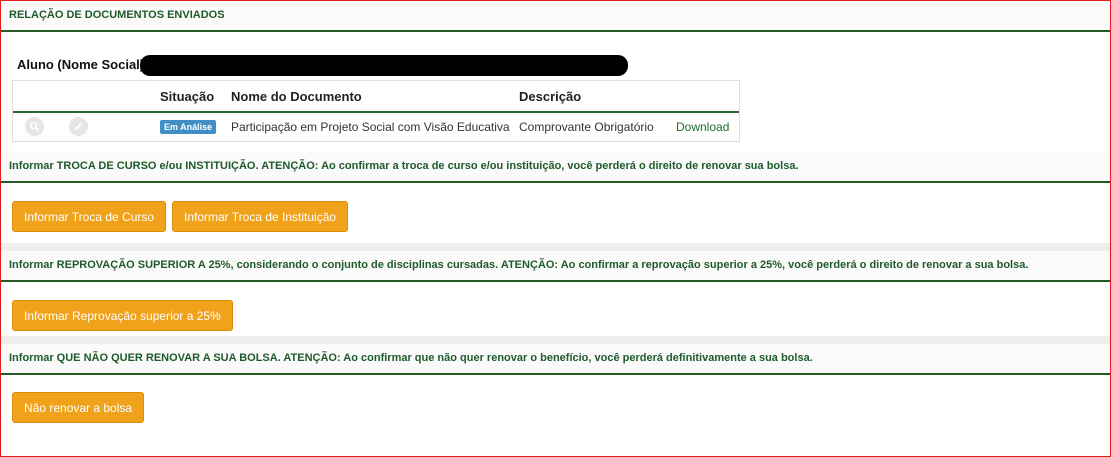 The width and height of the screenshot is (1111, 457). Describe the element at coordinates (702, 127) in the screenshot. I see `download-link: Download` at that location.